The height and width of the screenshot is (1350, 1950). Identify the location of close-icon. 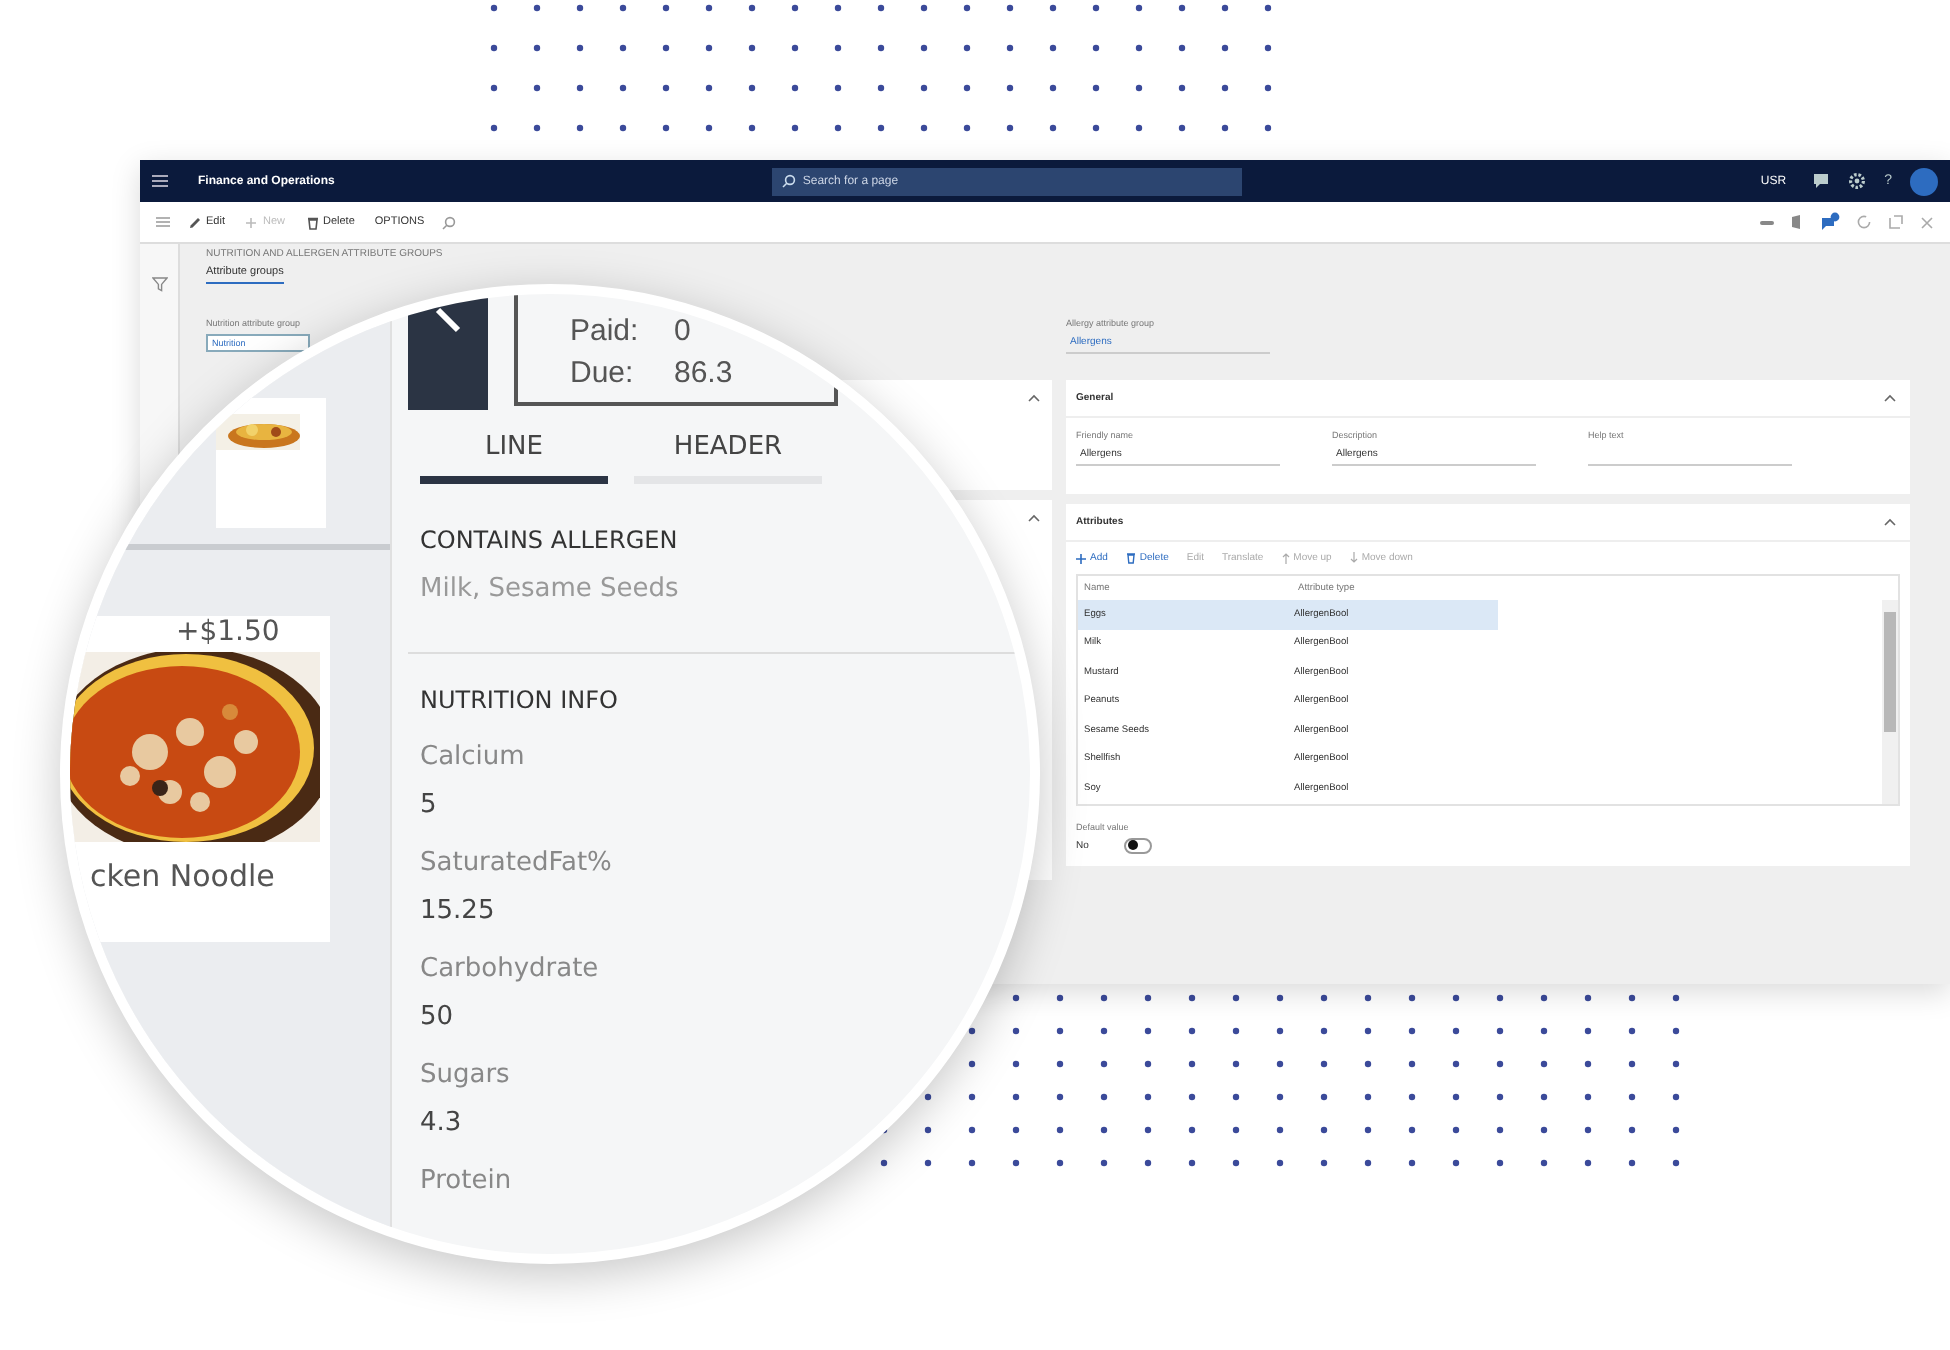
(1927, 222).